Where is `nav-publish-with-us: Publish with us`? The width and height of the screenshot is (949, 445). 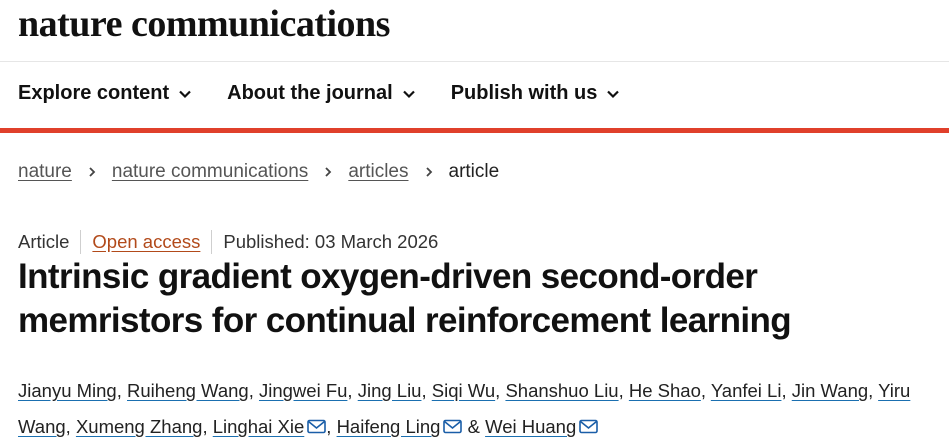
nav-publish-with-us: Publish with us is located at coordinates (536, 93).